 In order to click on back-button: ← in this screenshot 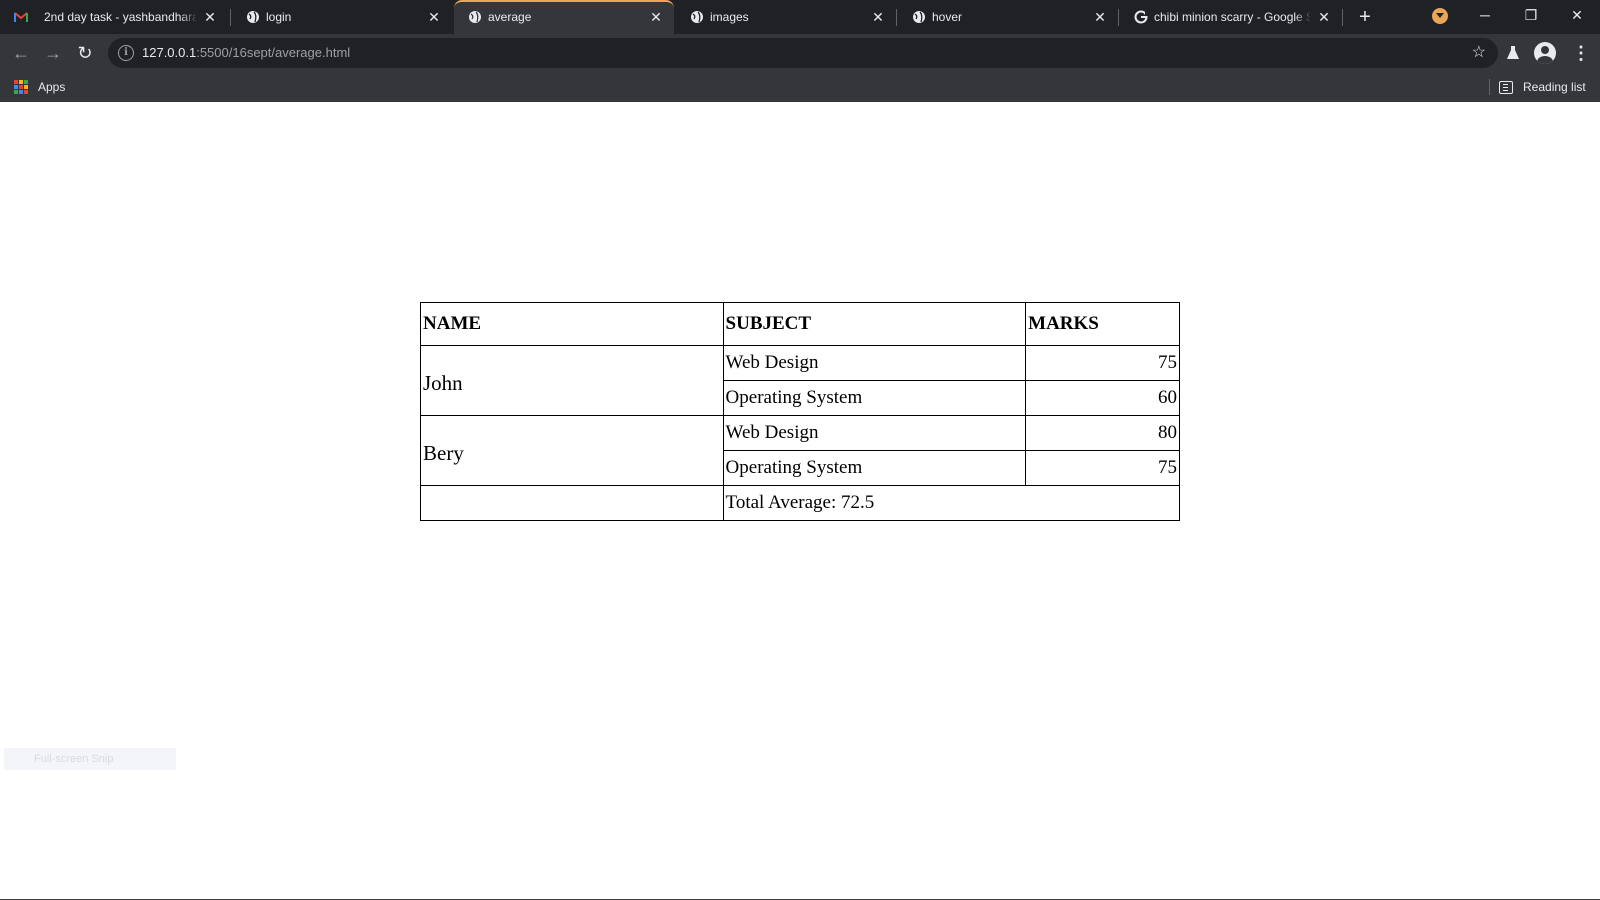, I will do `click(21, 53)`.